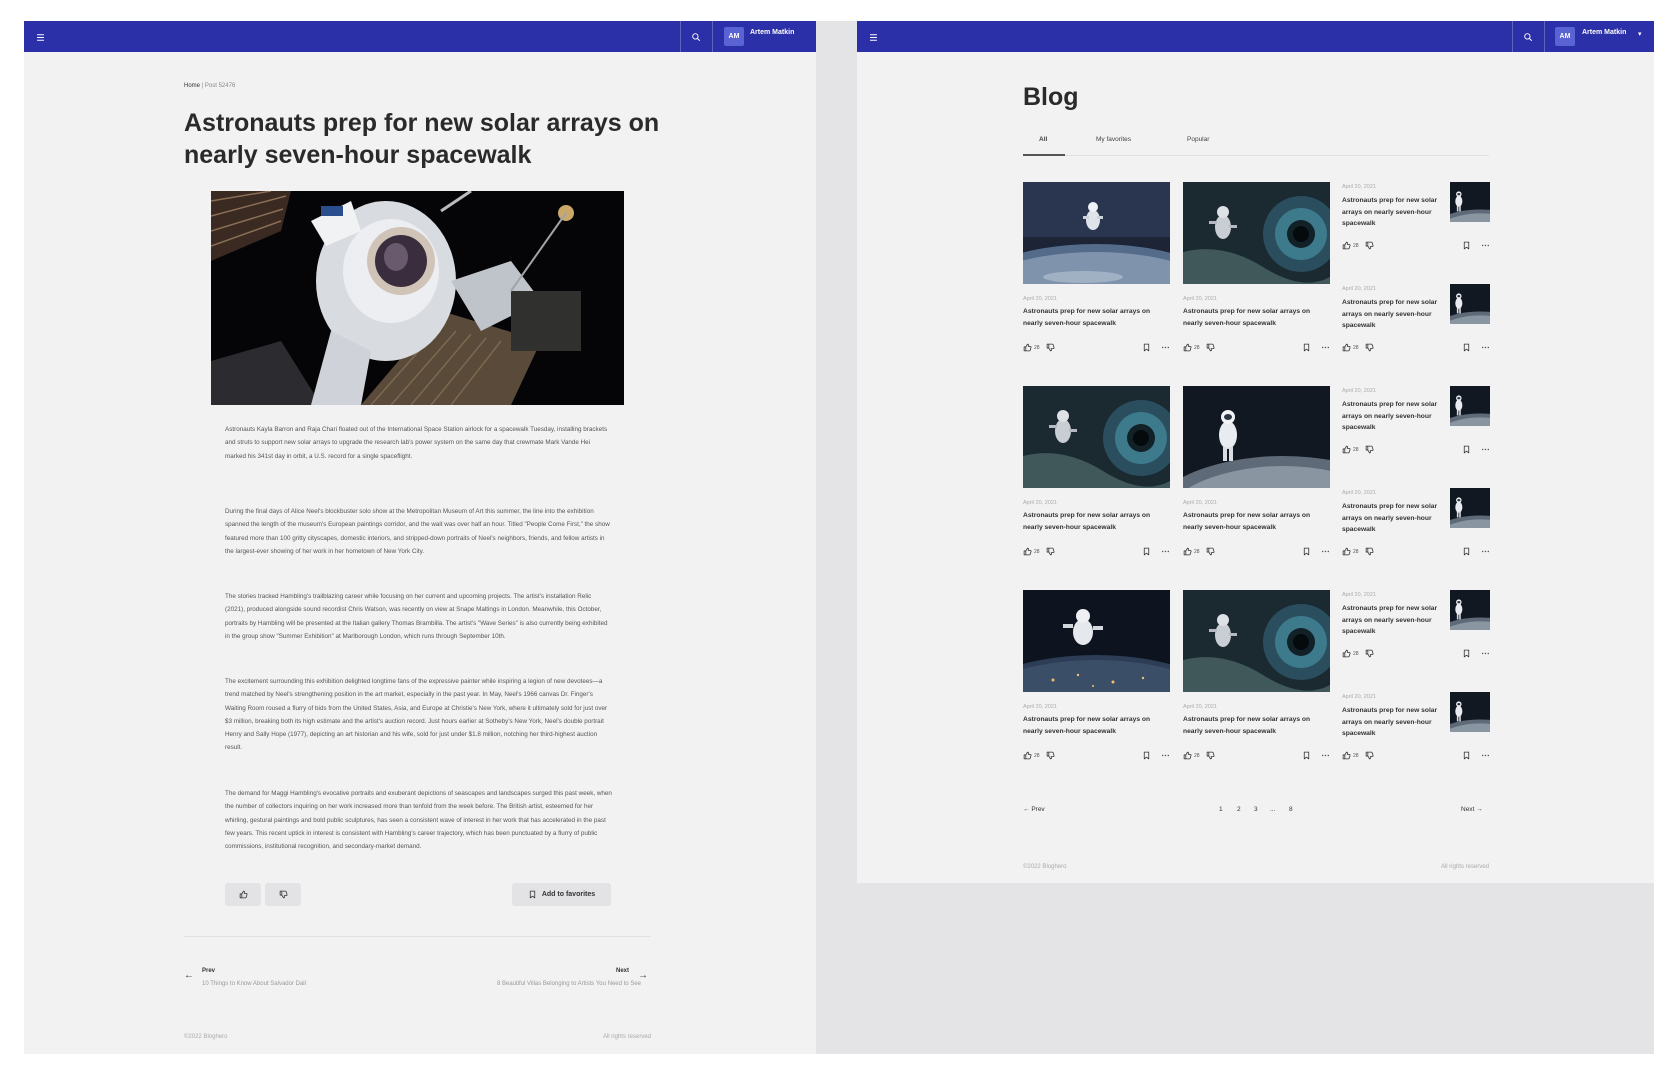  What do you see at coordinates (283, 894) in the screenshot?
I see `dislike-button` at bounding box center [283, 894].